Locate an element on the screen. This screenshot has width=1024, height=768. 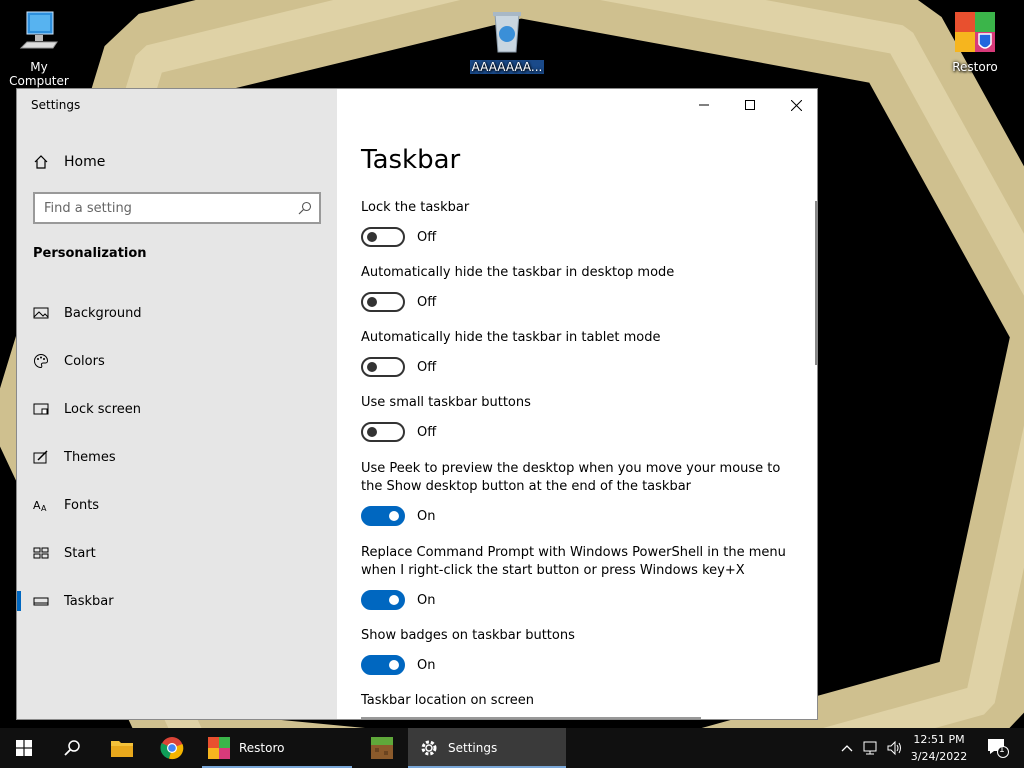
sidebar-item-taskbar: Taskbar is located at coordinates (177, 601).